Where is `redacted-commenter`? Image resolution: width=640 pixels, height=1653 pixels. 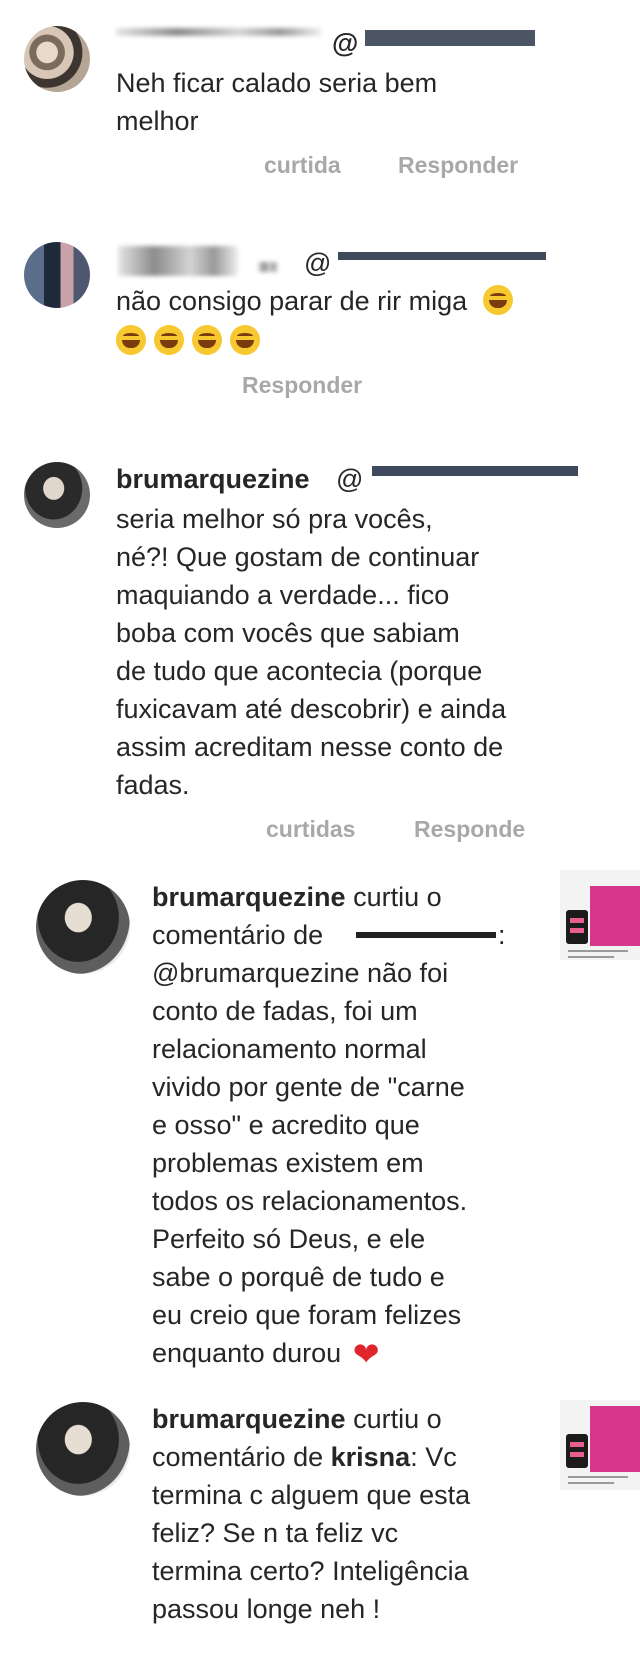 redacted-commenter is located at coordinates (426, 935).